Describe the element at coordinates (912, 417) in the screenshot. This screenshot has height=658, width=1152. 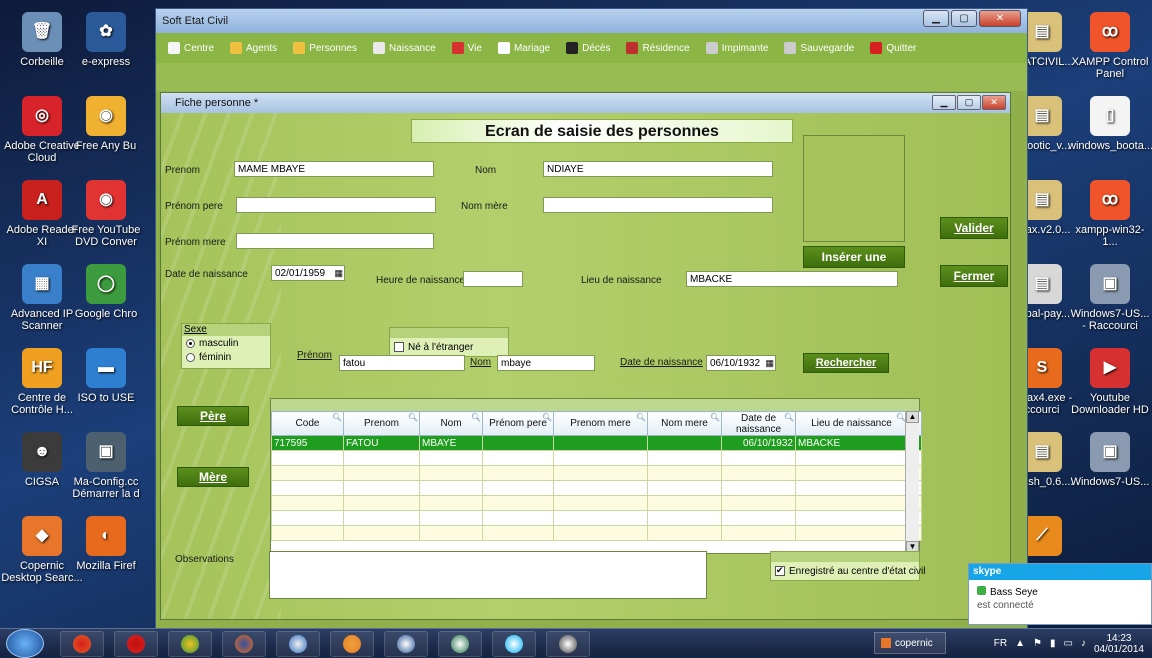
I see `scroll-up-icon: ▲` at that location.